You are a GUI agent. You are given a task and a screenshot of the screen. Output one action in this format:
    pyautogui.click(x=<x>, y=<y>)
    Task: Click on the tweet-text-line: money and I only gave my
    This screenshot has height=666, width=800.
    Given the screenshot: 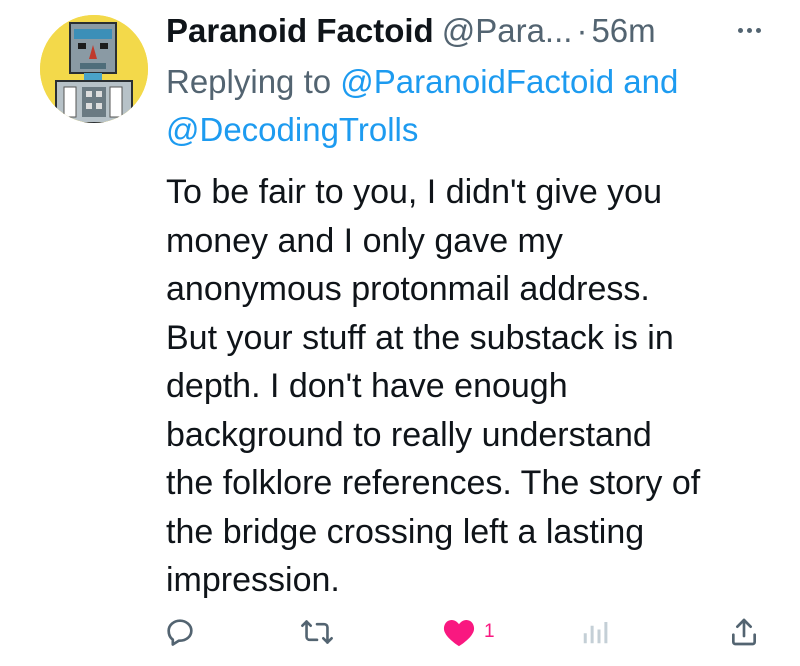 What is the action you would take?
    pyautogui.click(x=364, y=240)
    